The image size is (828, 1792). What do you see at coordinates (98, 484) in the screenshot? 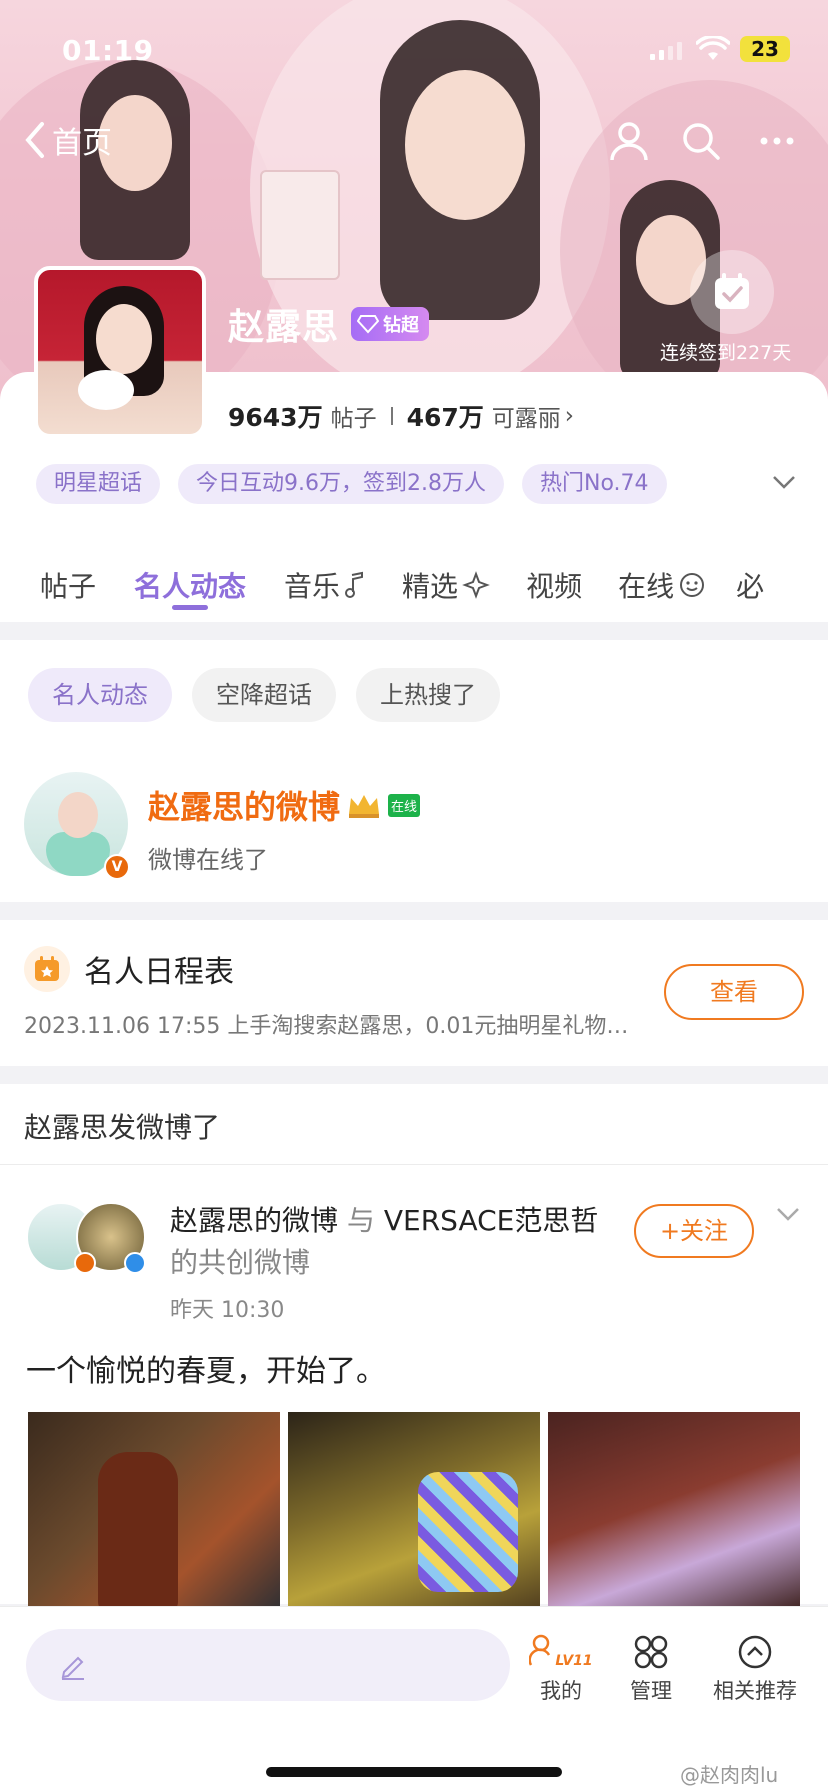
I see `chip-category: 明星超话` at bounding box center [98, 484].